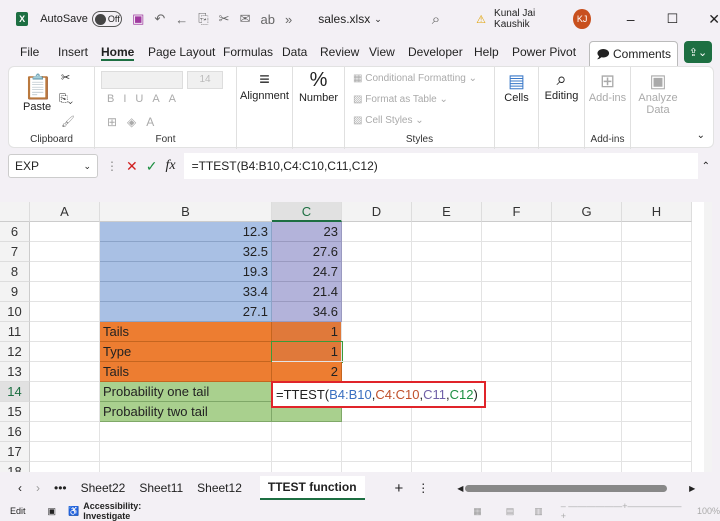  Describe the element at coordinates (65, 467) in the screenshot. I see `cell-a18` at that location.